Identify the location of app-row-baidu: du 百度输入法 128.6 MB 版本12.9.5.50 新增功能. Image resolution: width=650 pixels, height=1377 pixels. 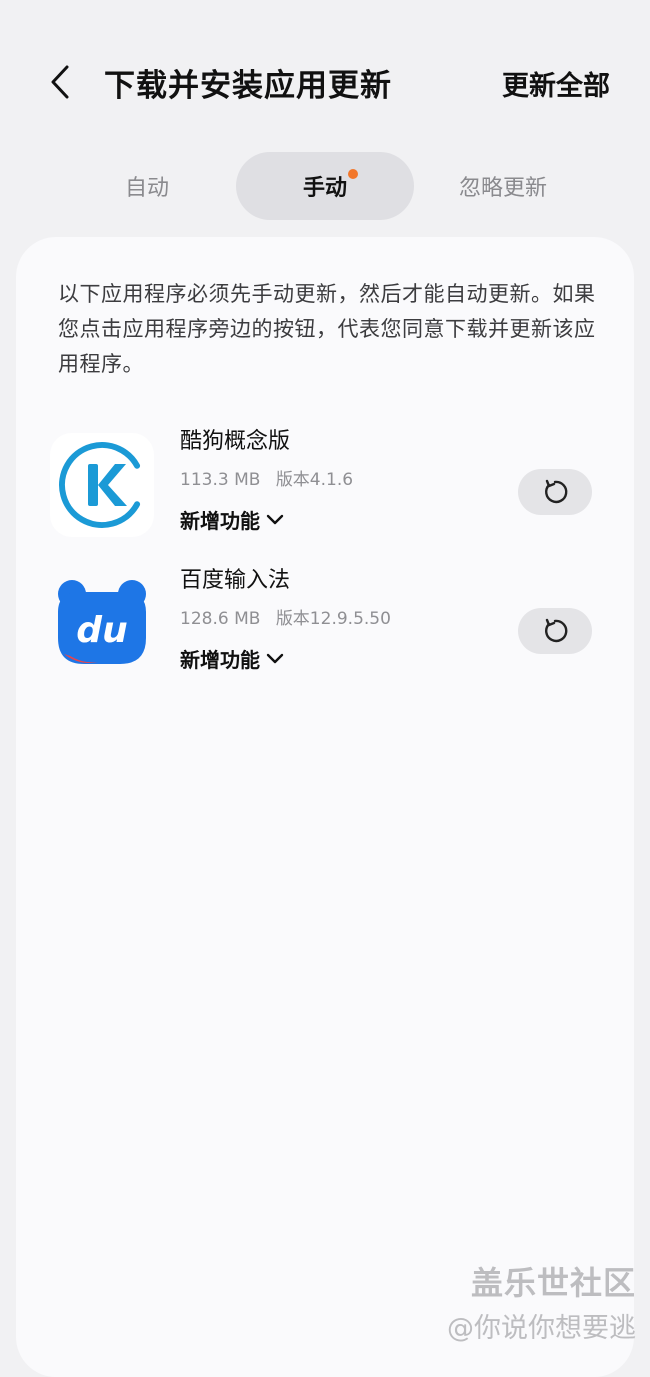
(325, 627).